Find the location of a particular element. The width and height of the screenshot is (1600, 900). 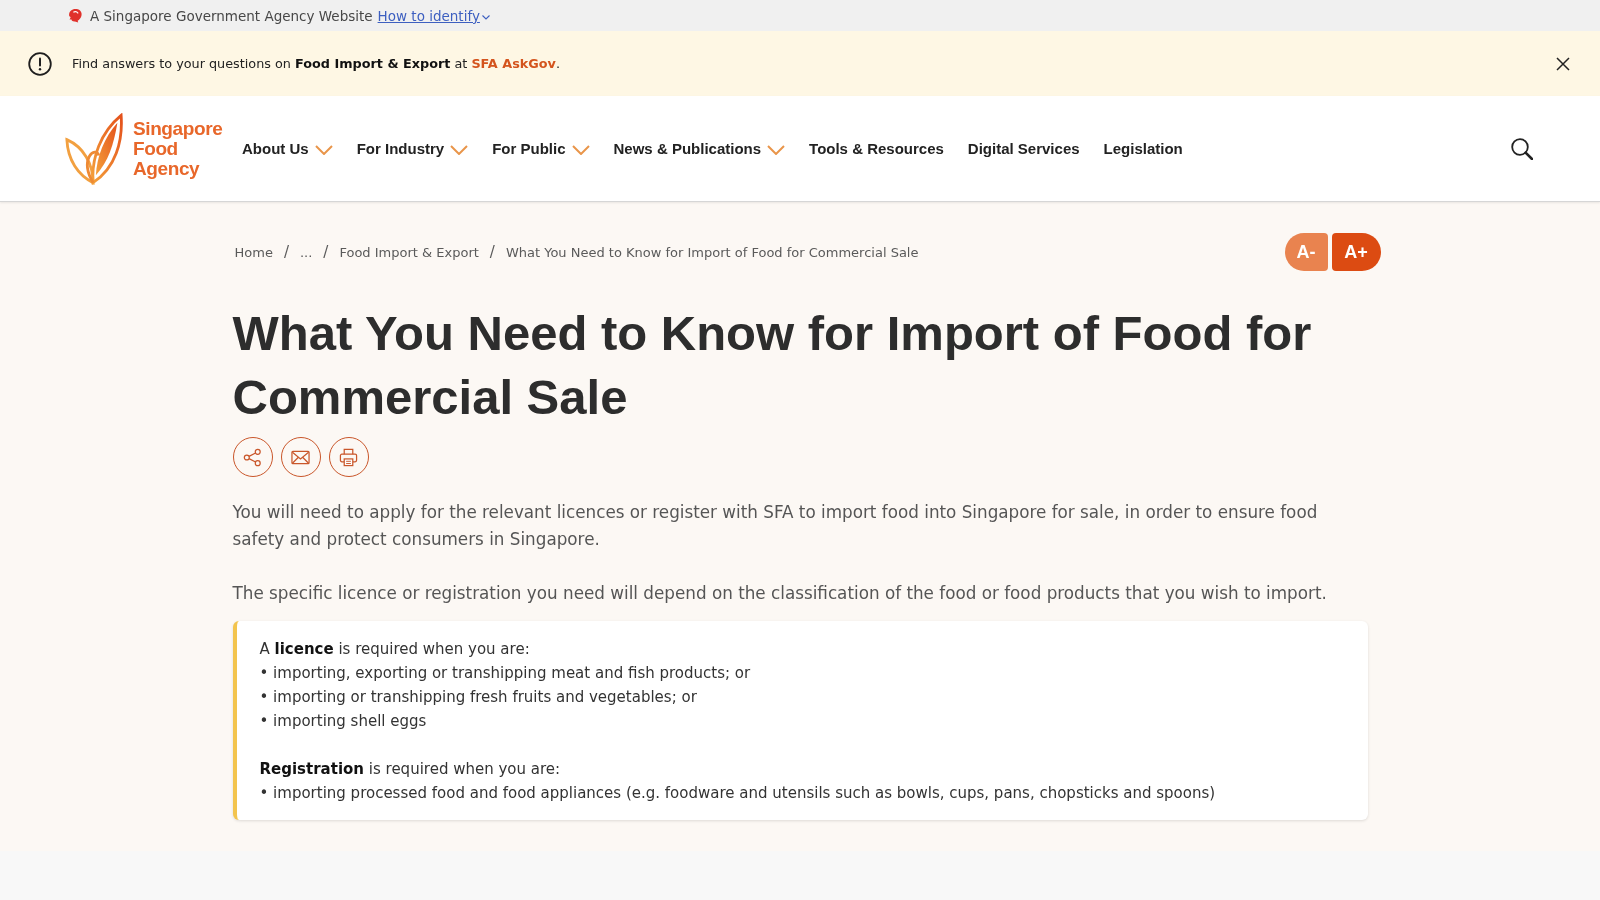

search-icon is located at coordinates (1522, 148).